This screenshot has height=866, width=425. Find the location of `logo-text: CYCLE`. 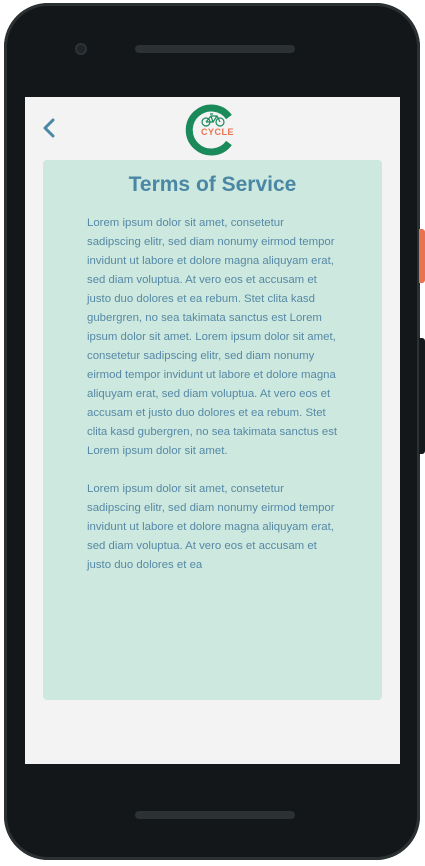

logo-text: CYCLE is located at coordinates (218, 132).